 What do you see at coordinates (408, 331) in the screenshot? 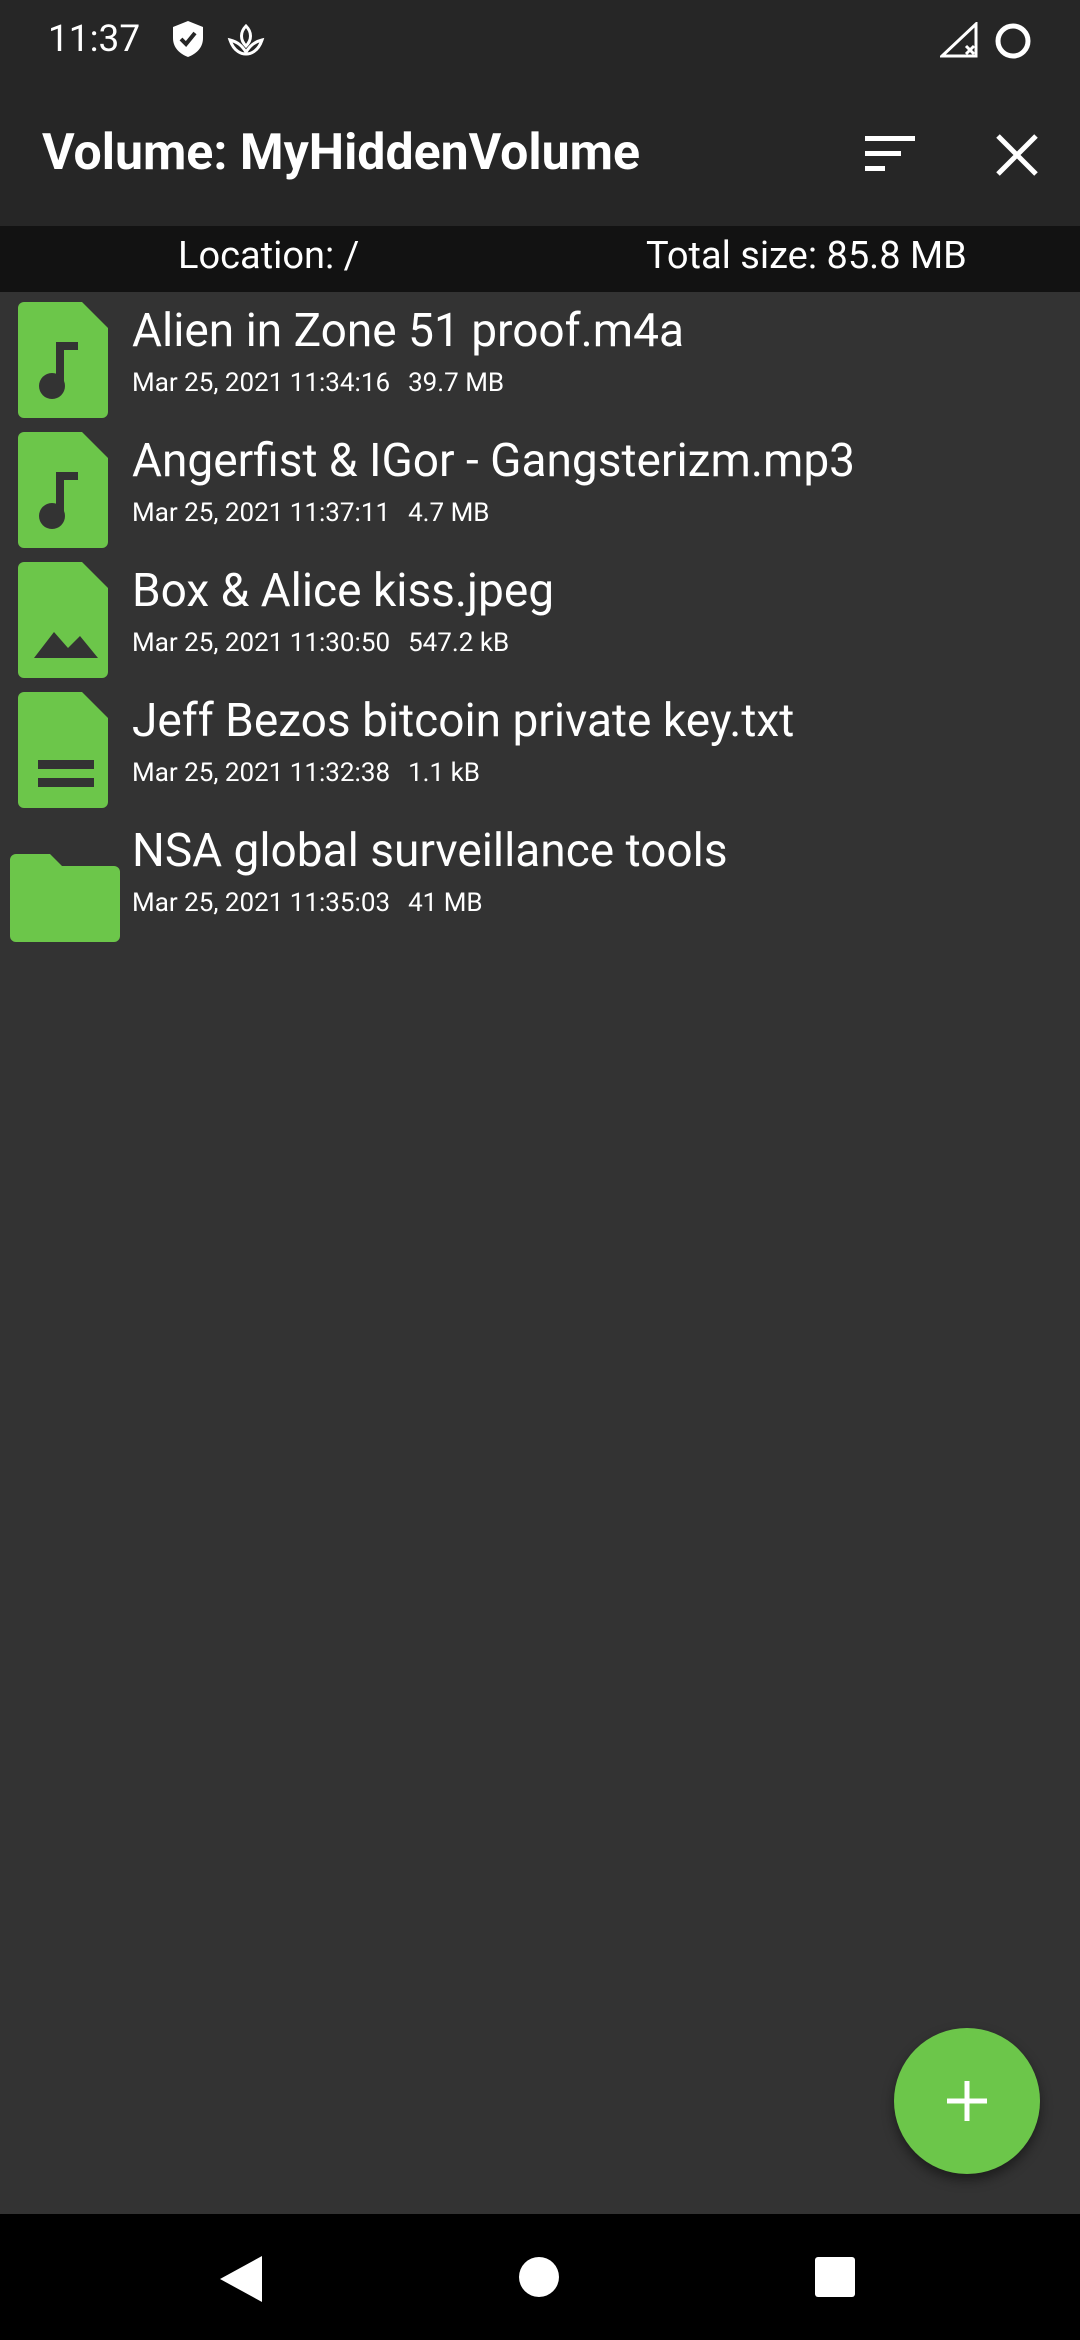
I see `file-name: Alien in Zone 51 proof.m4a` at bounding box center [408, 331].